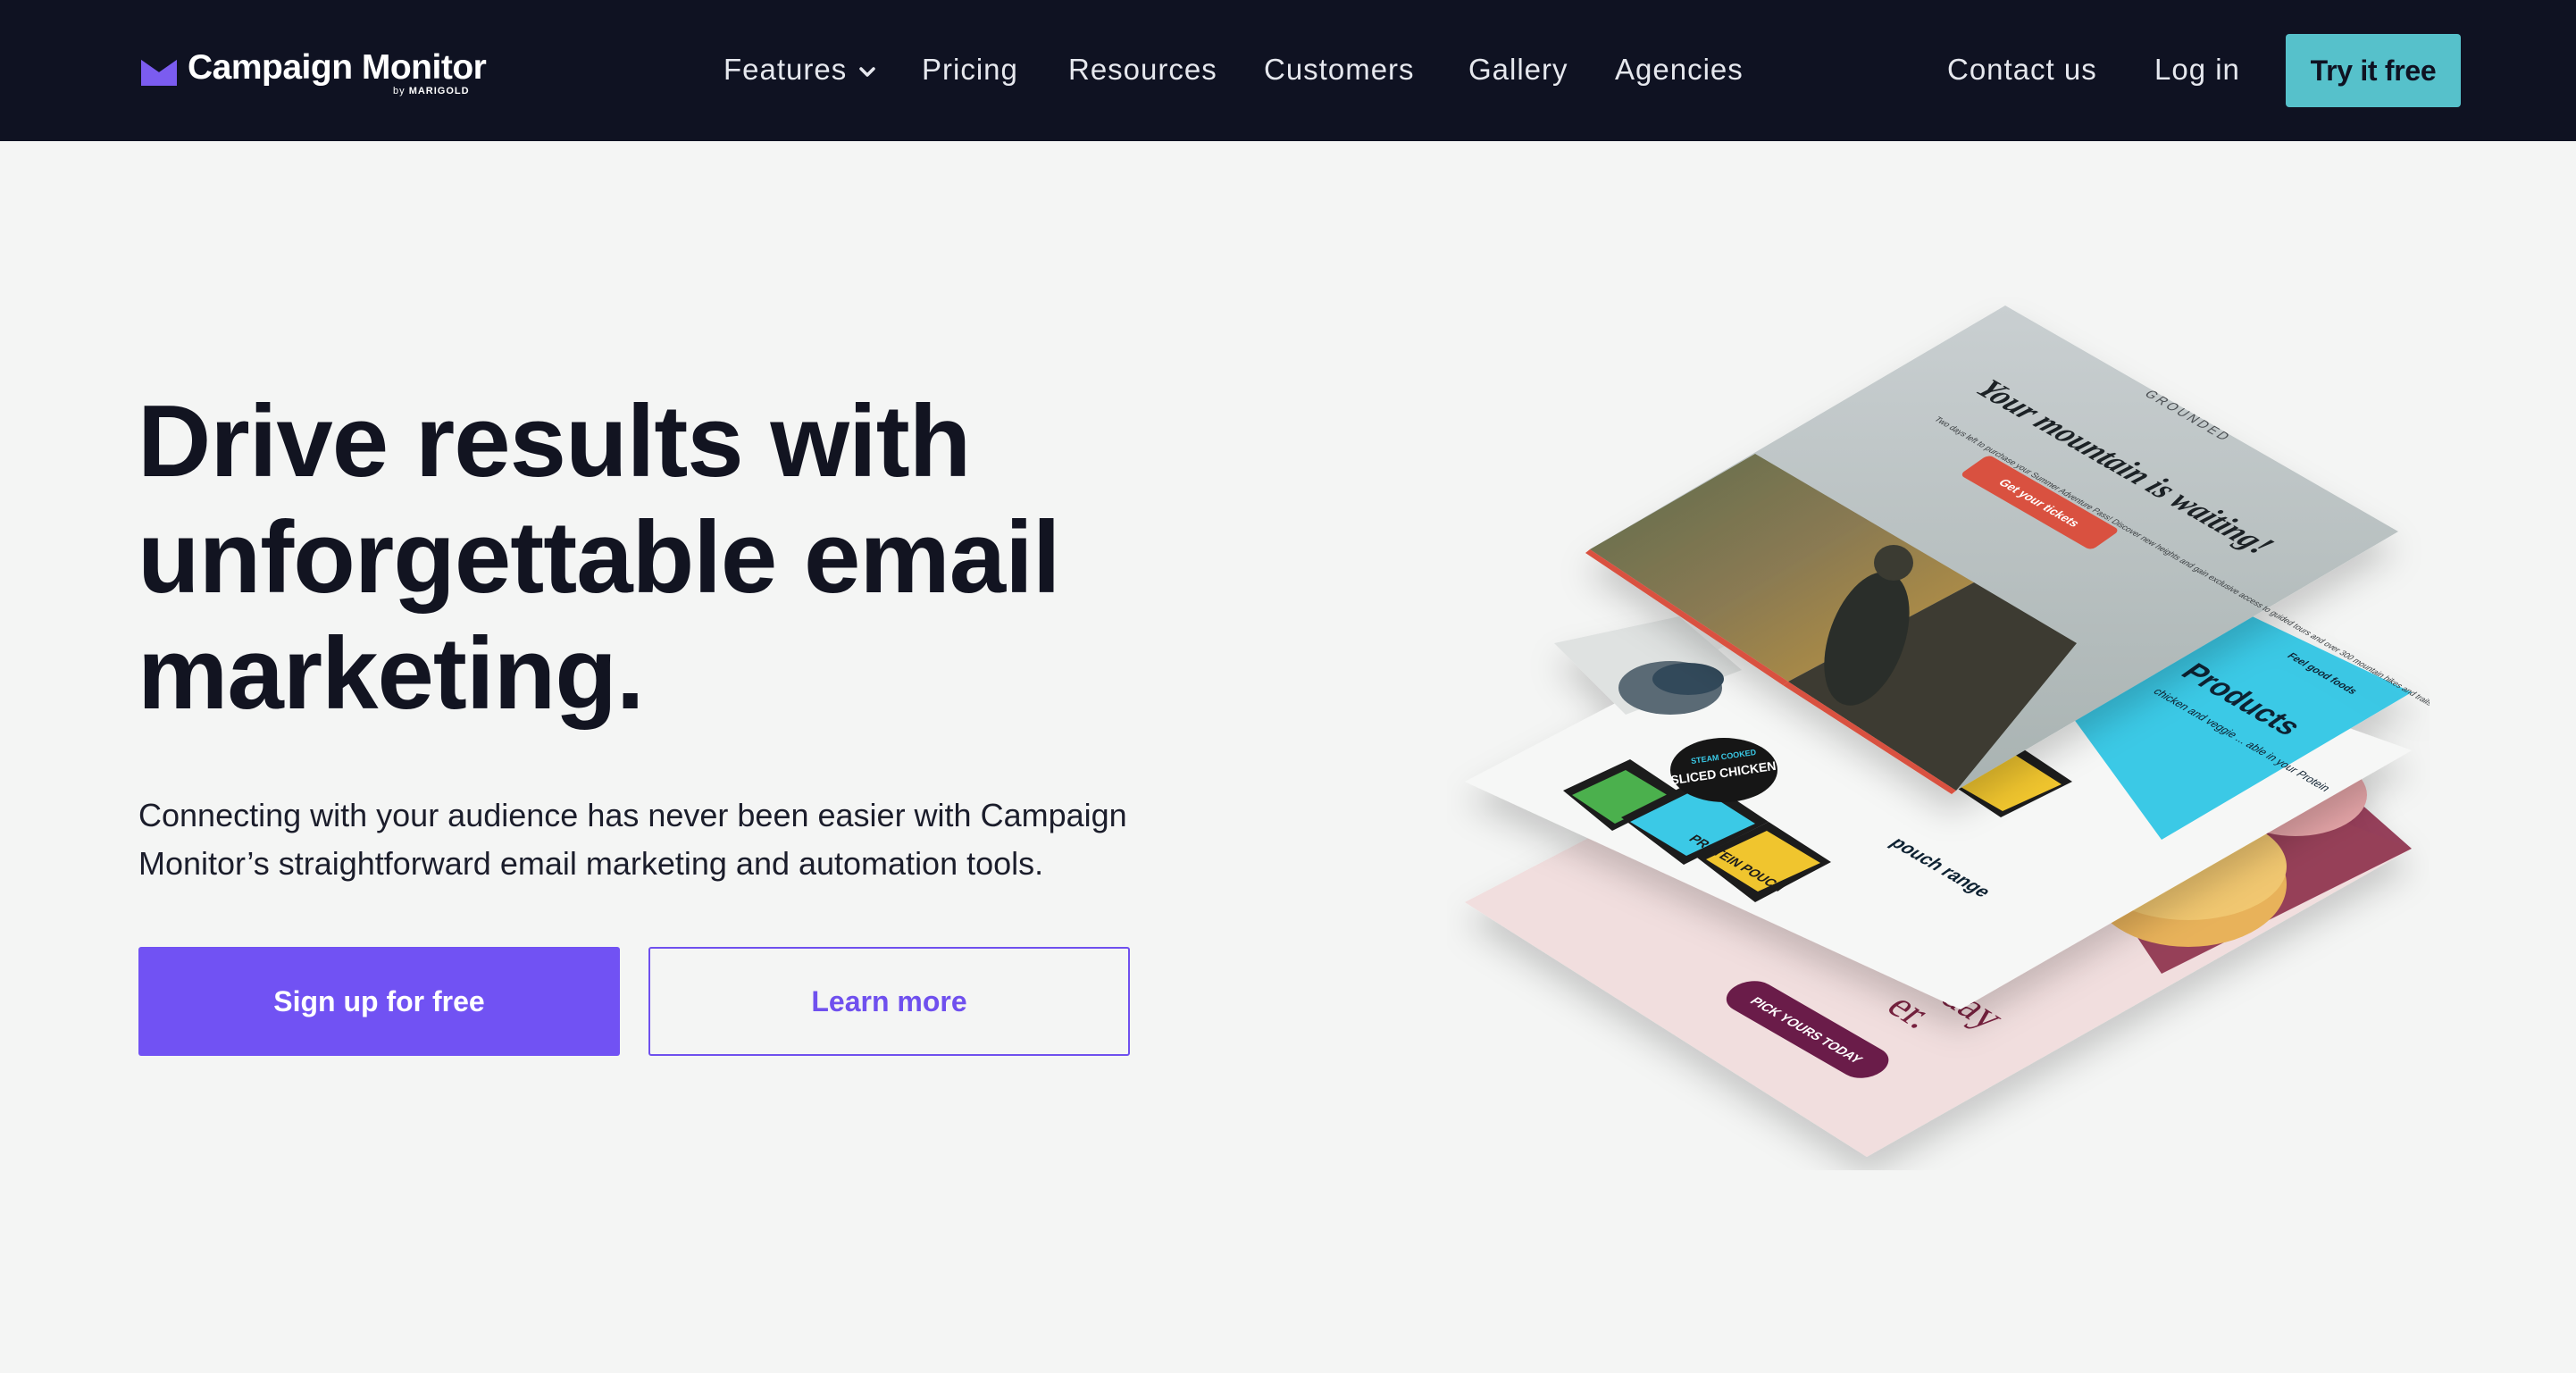  What do you see at coordinates (970, 69) in the screenshot?
I see `nav-pricing: Pricing` at bounding box center [970, 69].